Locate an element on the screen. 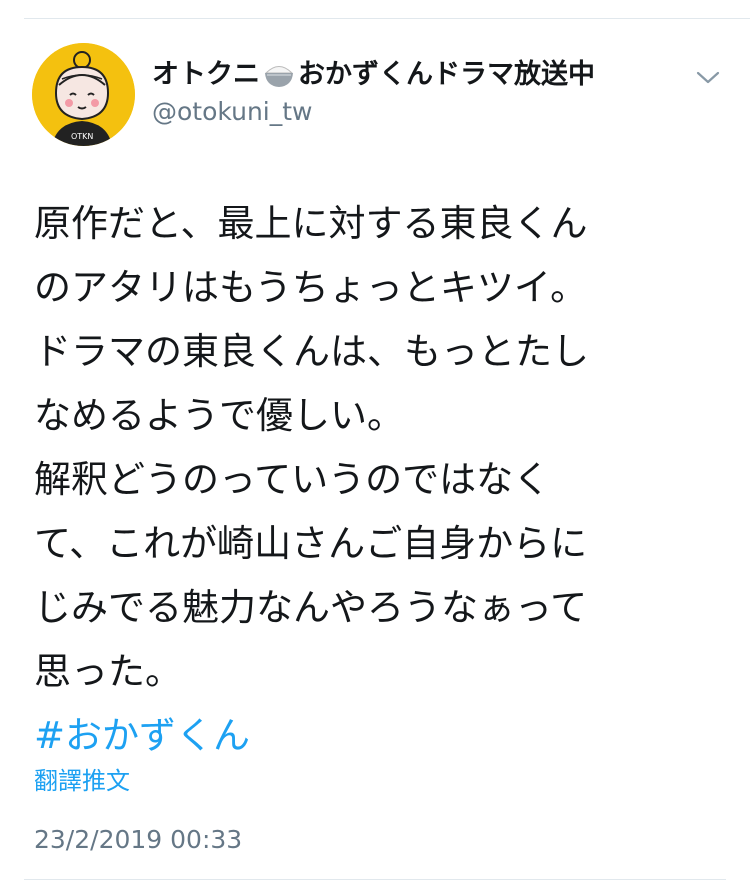 Image resolution: width=750 pixels, height=884 pixels. tweet-line: 原作だと、最上に対する東良くん is located at coordinates (311, 223).